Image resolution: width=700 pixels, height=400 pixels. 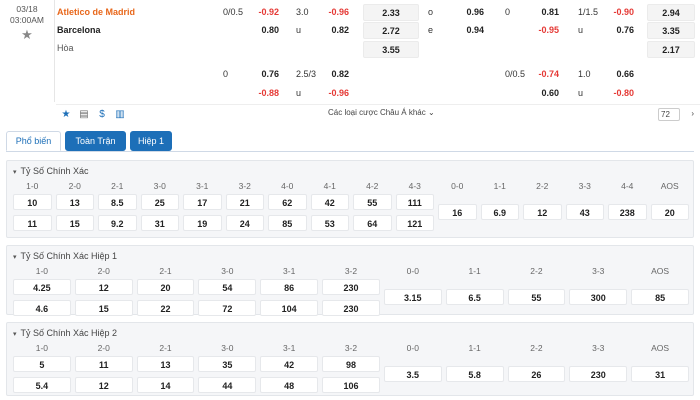 I want to click on odds-value: 2.33, so click(x=391, y=12).